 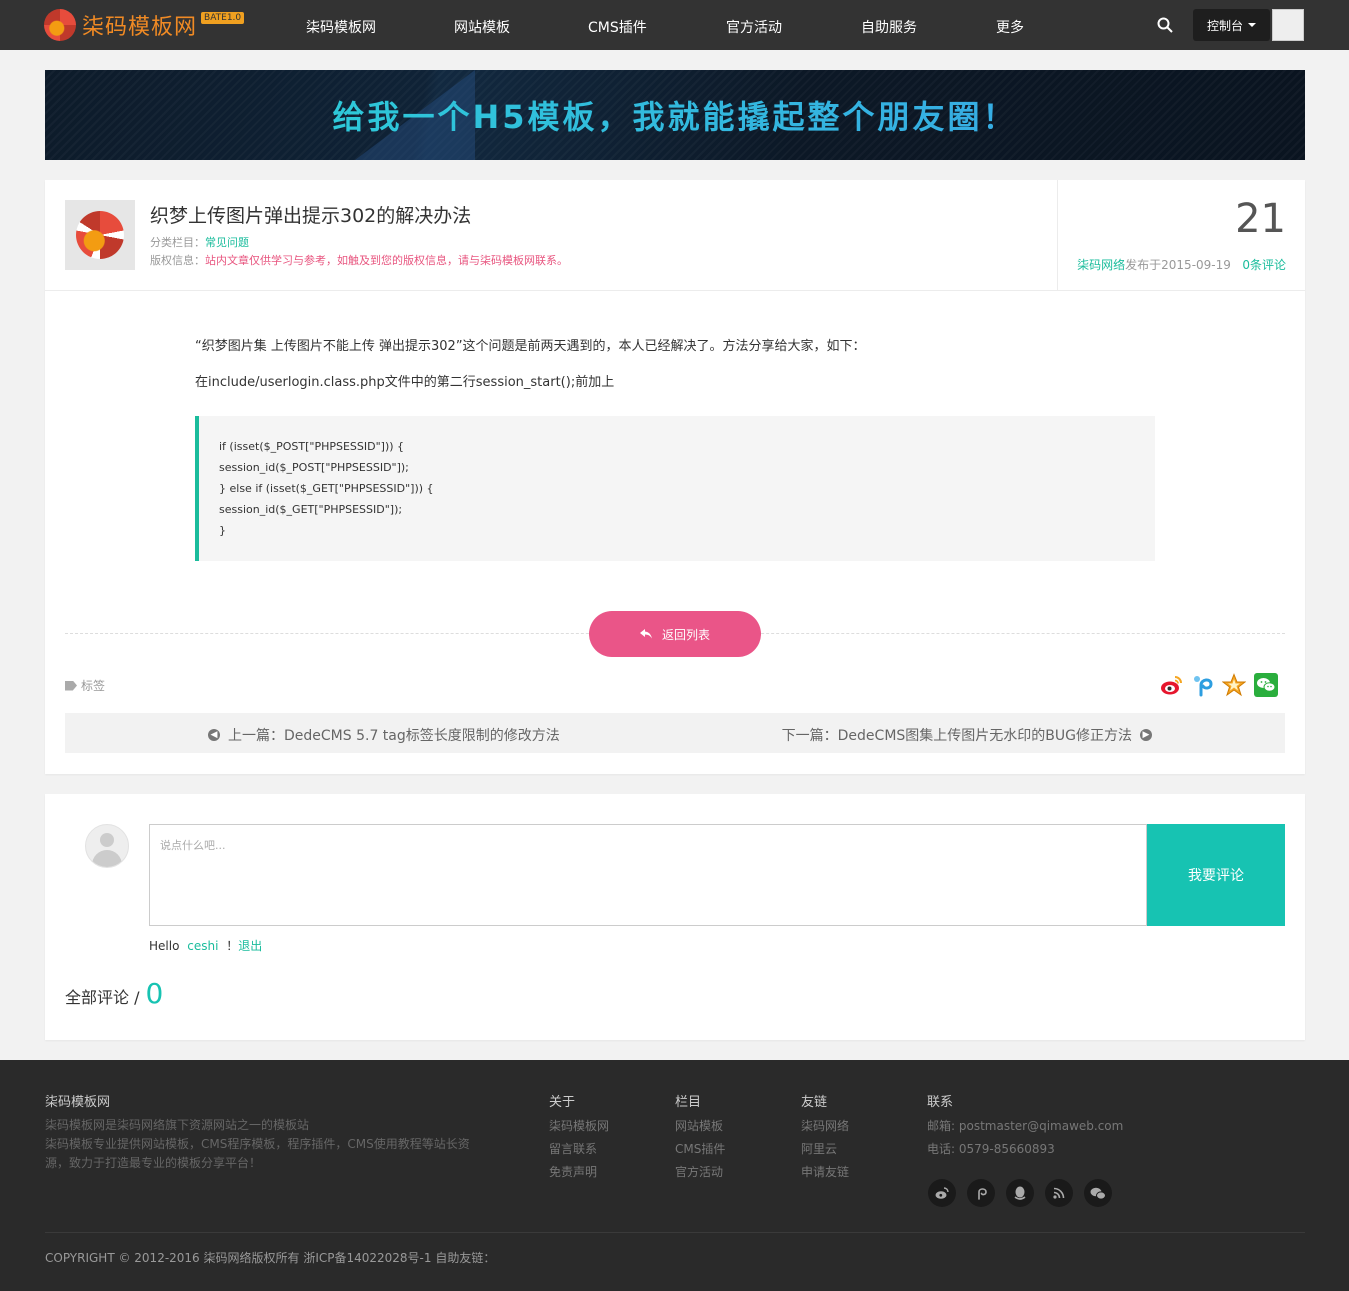 I want to click on prev-article-link: ◀ 上一篇：DedeCMS 5.7 tag标签长度限制的修改方法, so click(x=380, y=735).